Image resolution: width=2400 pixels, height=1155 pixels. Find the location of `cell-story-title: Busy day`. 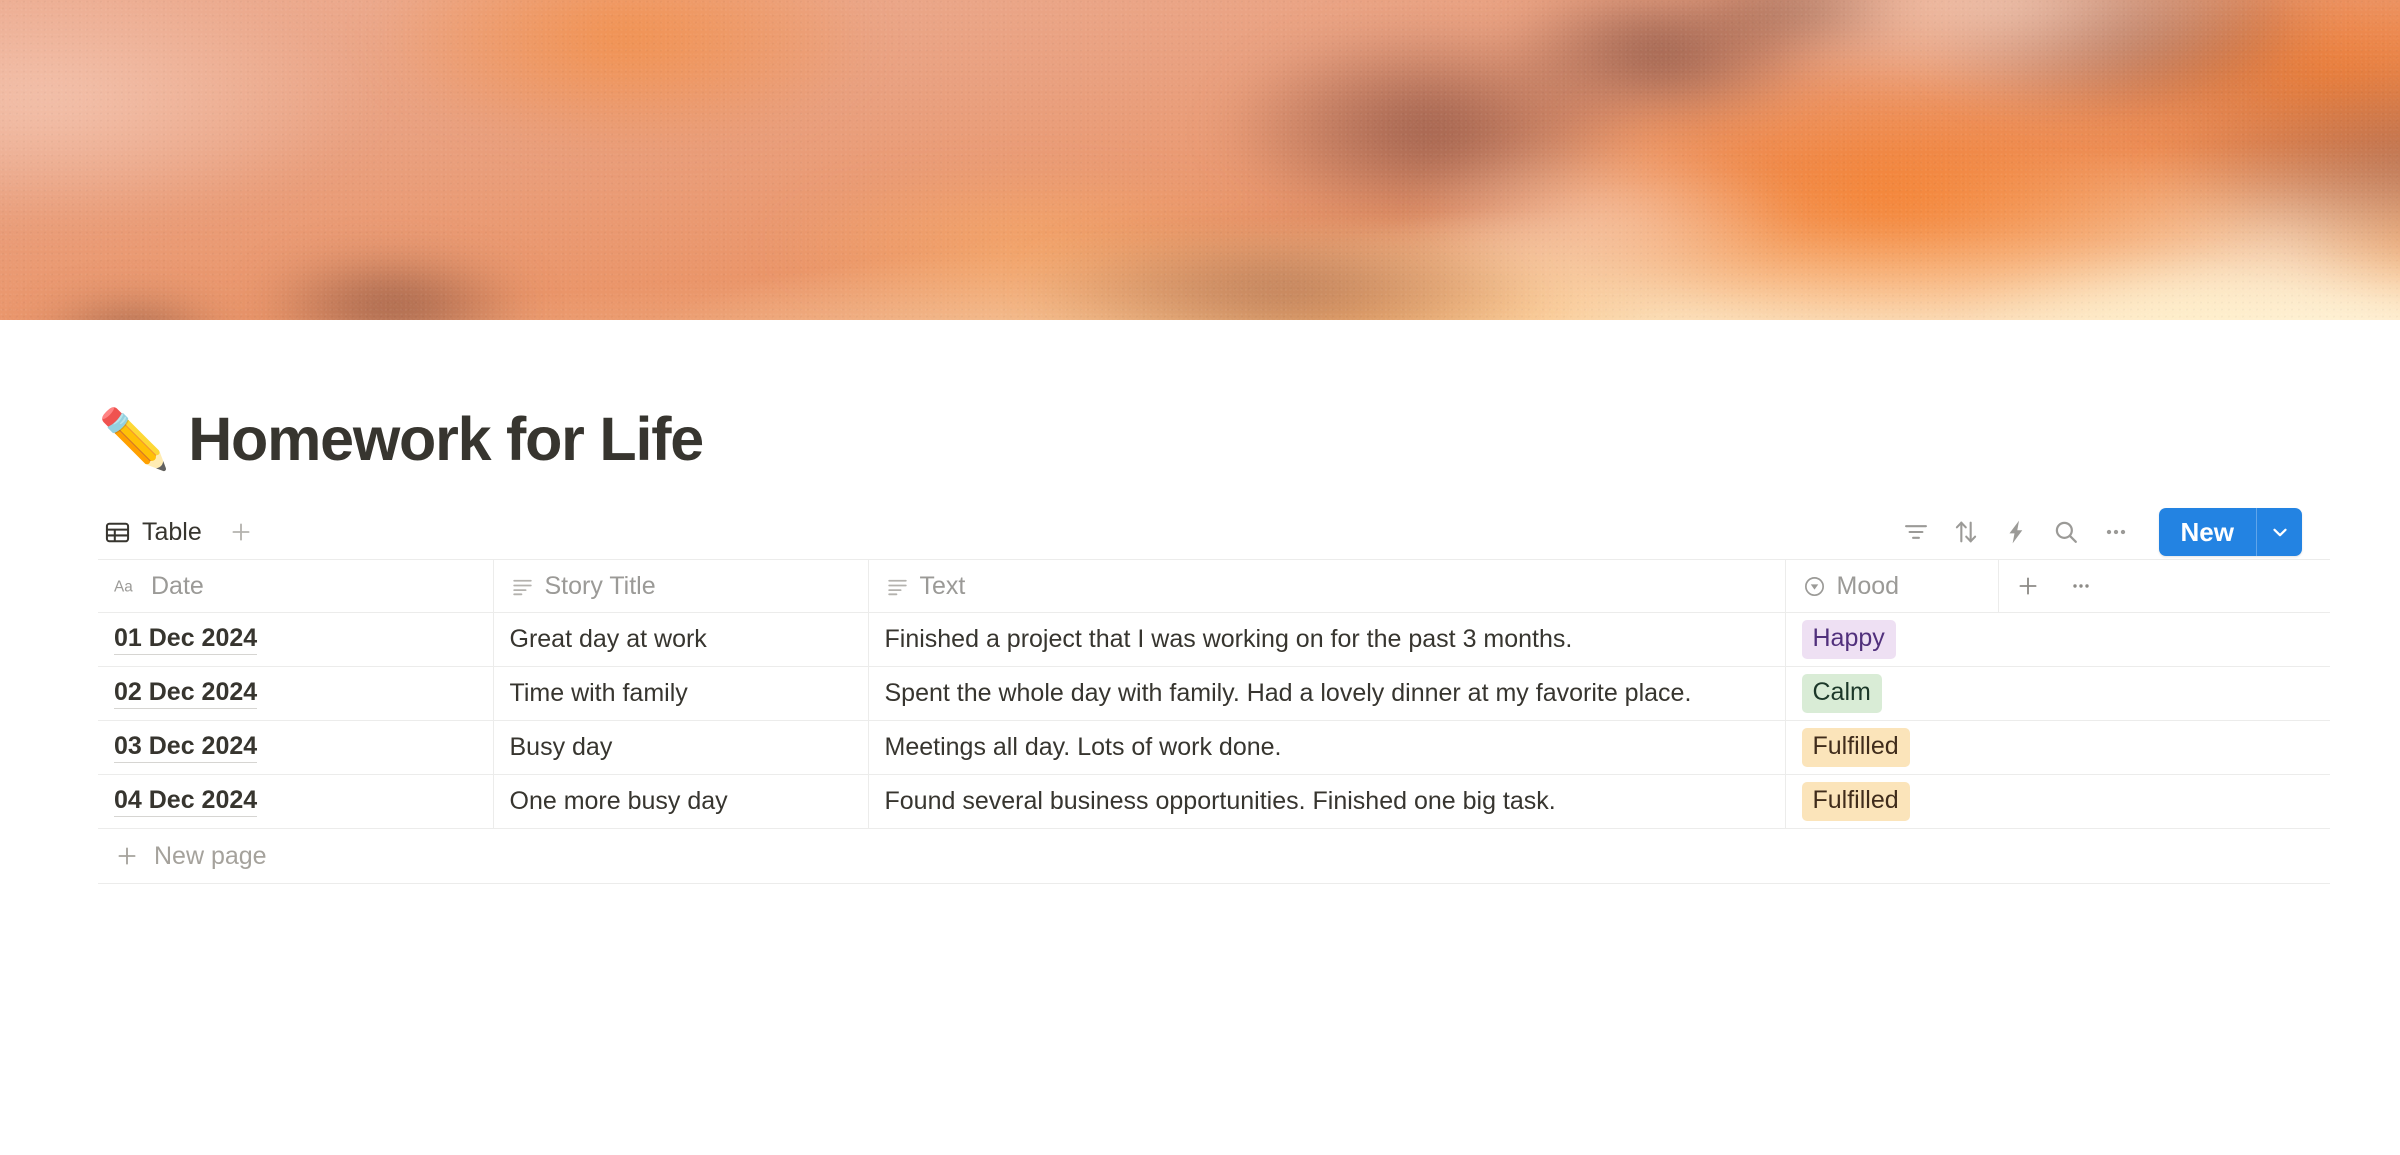

cell-story-title: Busy day is located at coordinates (680, 748).